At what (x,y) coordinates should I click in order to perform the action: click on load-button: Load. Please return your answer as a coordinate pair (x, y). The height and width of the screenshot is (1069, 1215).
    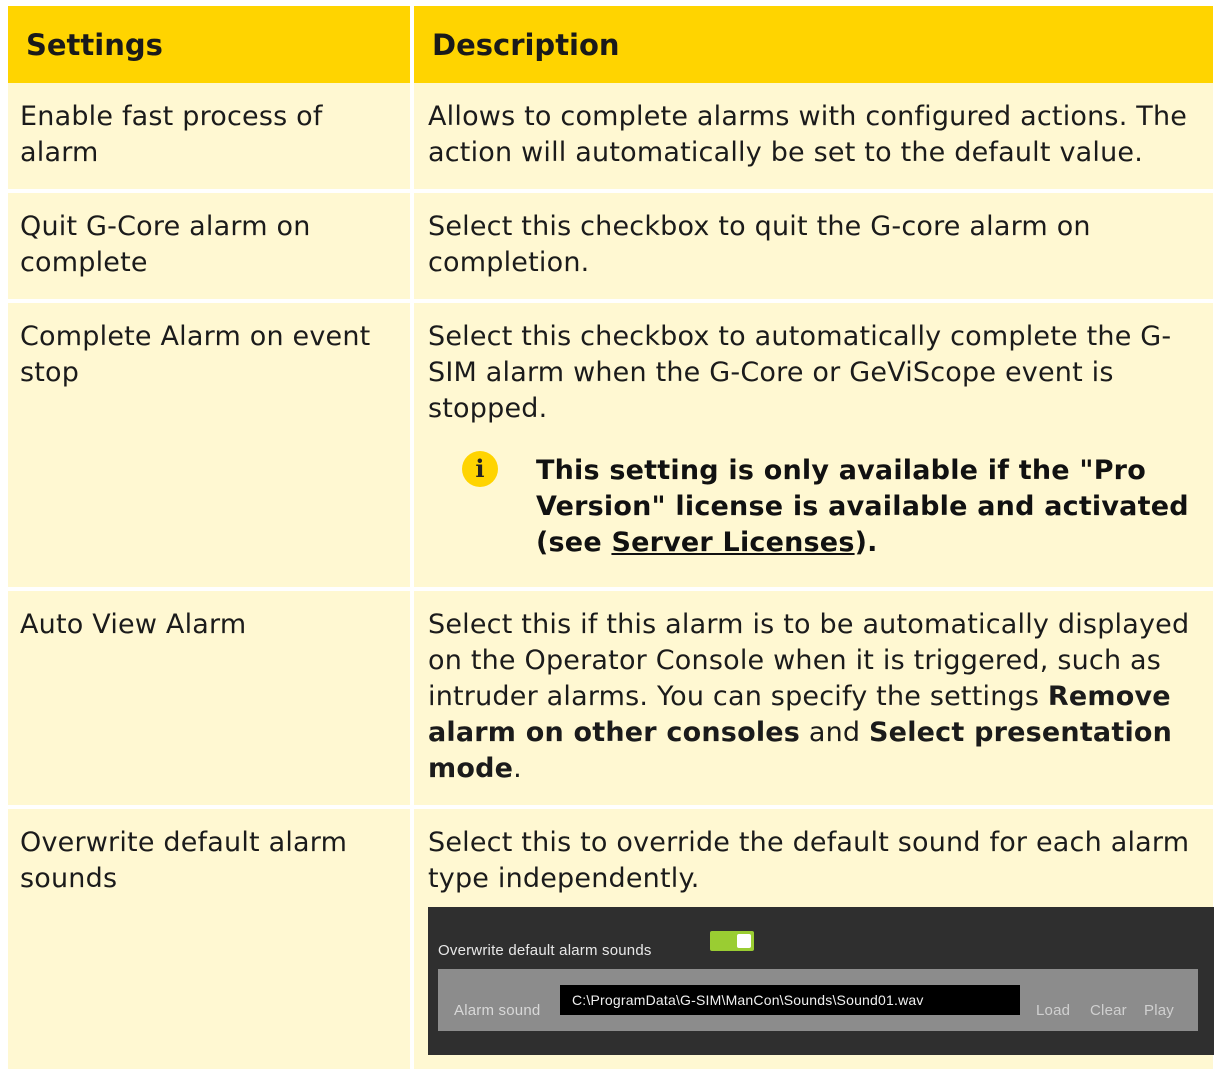
    Looking at the image, I should click on (1053, 1011).